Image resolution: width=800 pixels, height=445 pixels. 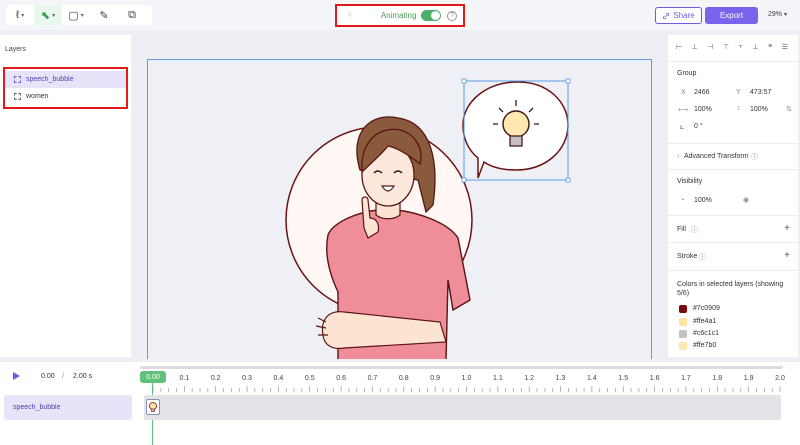 I want to click on animating-toggle, so click(x=431, y=15).